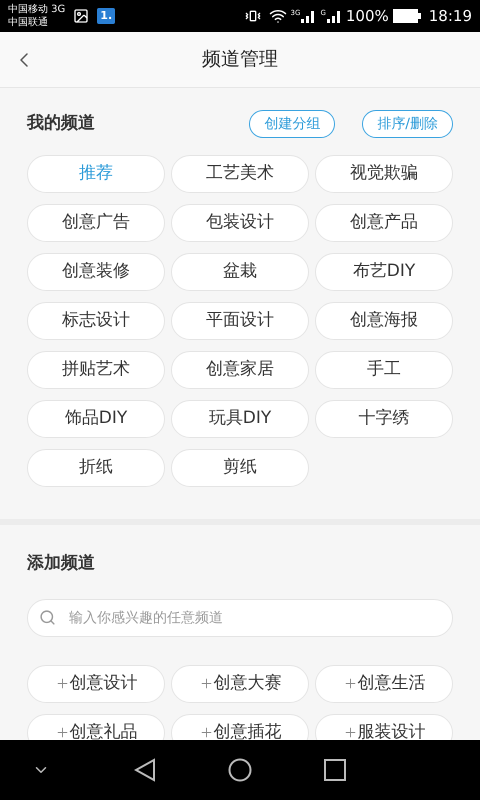 The height and width of the screenshot is (800, 480). I want to click on channel-chip: 盆栽, so click(240, 272).